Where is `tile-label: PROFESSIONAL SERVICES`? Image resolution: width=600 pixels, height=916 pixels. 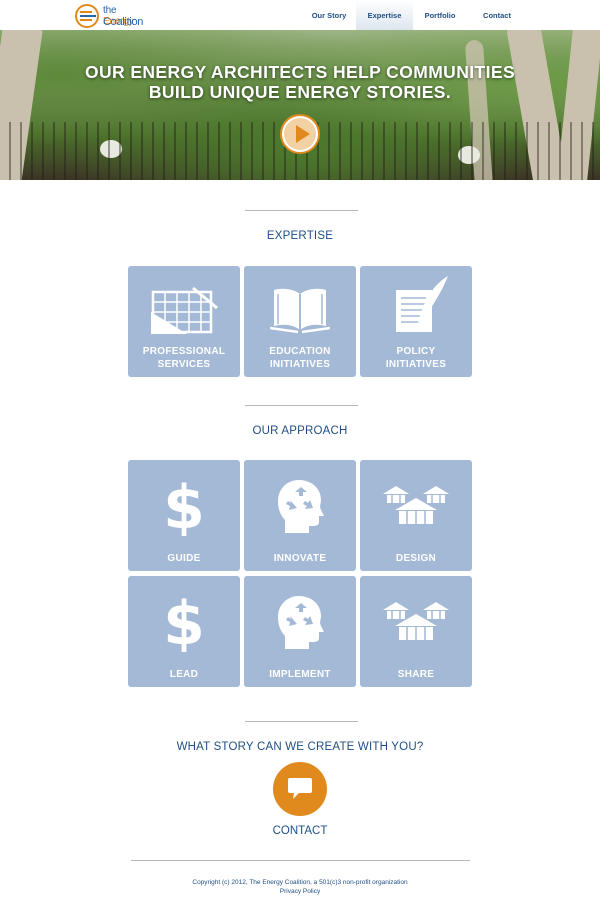 tile-label: PROFESSIONAL SERVICES is located at coordinates (184, 358).